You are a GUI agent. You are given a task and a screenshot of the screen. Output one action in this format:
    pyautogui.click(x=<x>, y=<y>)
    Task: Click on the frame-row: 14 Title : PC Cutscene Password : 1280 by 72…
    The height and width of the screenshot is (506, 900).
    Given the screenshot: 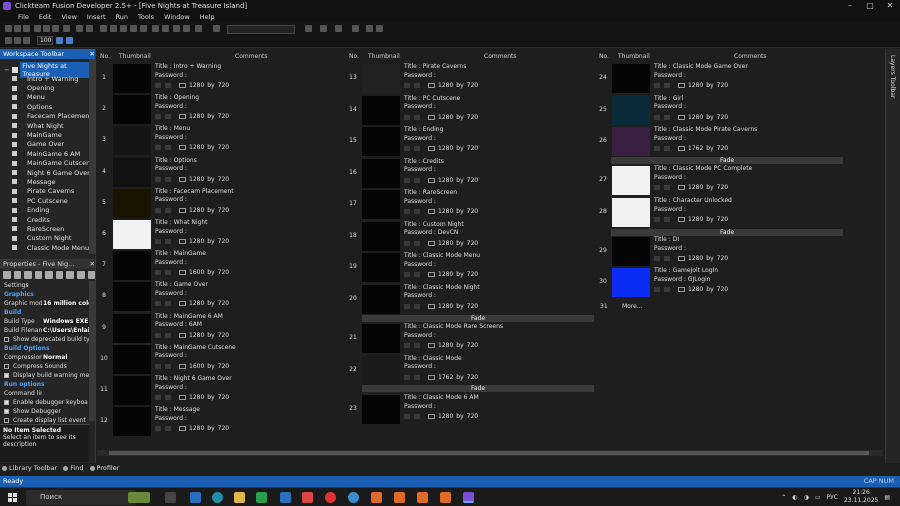 What is the action you would take?
    pyautogui.click(x=466, y=110)
    